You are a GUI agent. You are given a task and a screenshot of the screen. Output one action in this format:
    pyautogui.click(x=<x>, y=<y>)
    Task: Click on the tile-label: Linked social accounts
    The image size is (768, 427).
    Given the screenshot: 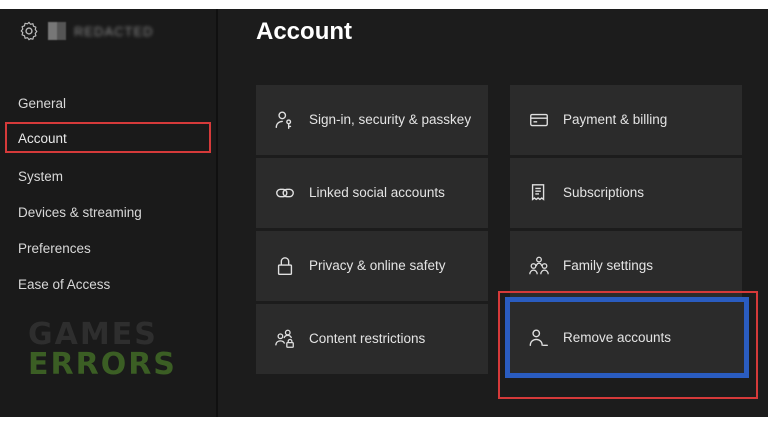 What is the action you would take?
    pyautogui.click(x=377, y=192)
    